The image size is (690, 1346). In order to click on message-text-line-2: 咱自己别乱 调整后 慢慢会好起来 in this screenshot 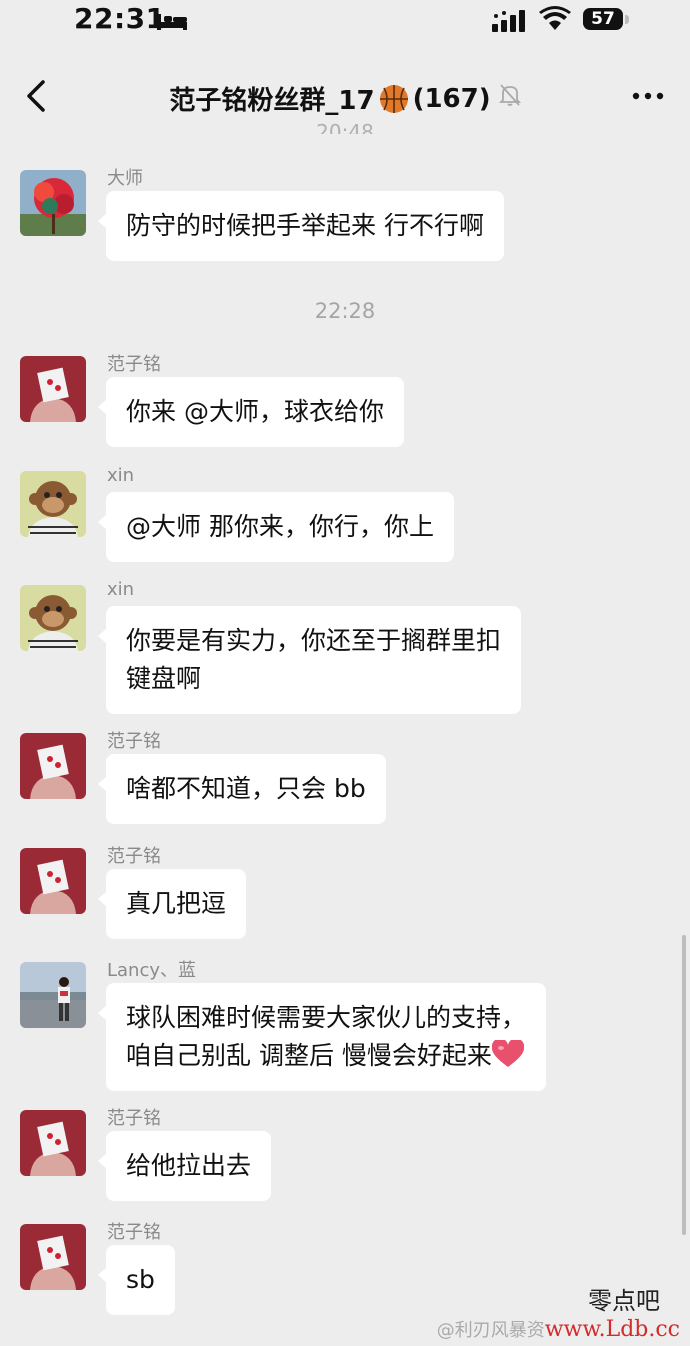, I will do `click(326, 1056)`.